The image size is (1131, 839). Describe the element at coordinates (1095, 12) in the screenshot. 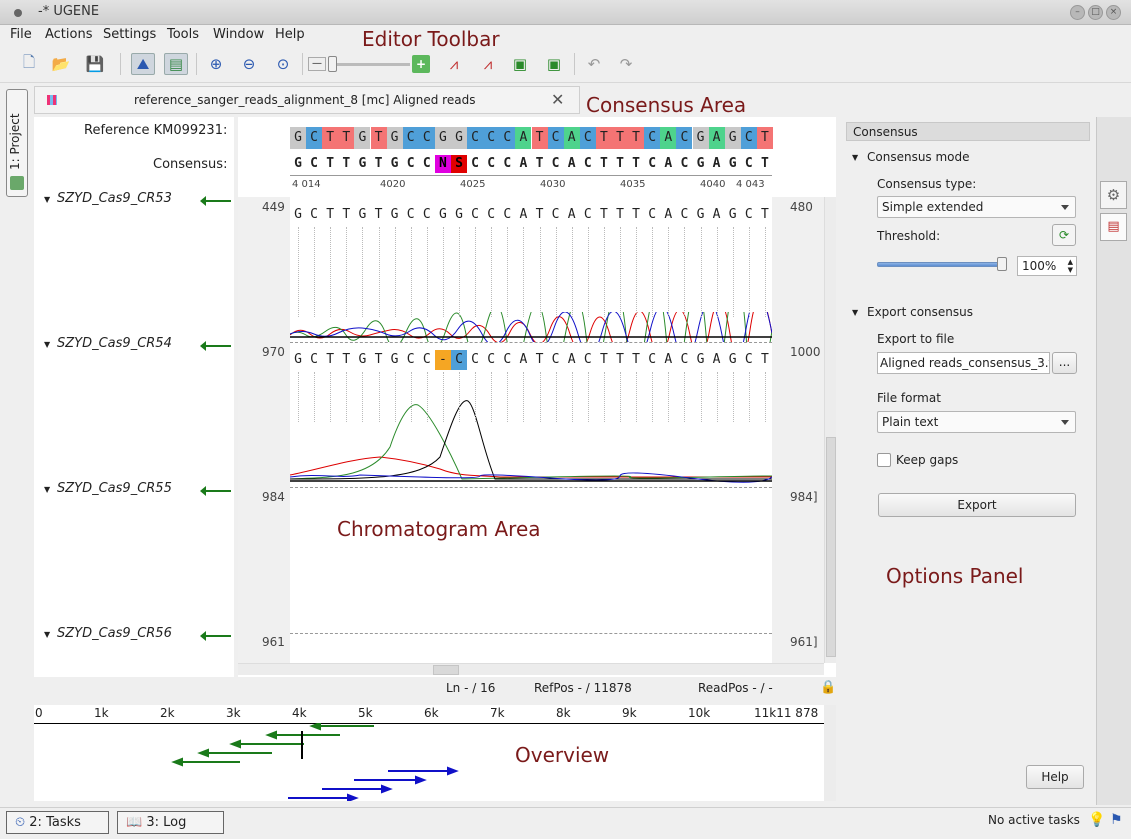

I see `maximize-button: □` at that location.